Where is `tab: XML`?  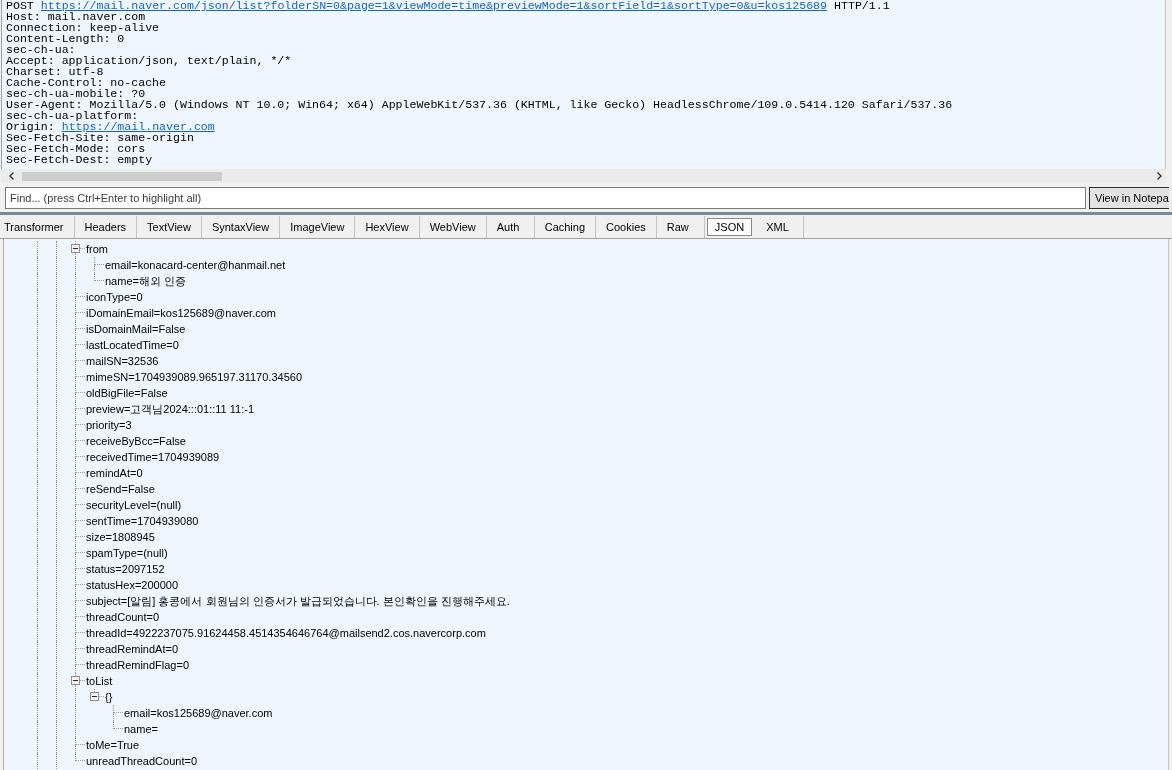
tab: XML is located at coordinates (780, 227).